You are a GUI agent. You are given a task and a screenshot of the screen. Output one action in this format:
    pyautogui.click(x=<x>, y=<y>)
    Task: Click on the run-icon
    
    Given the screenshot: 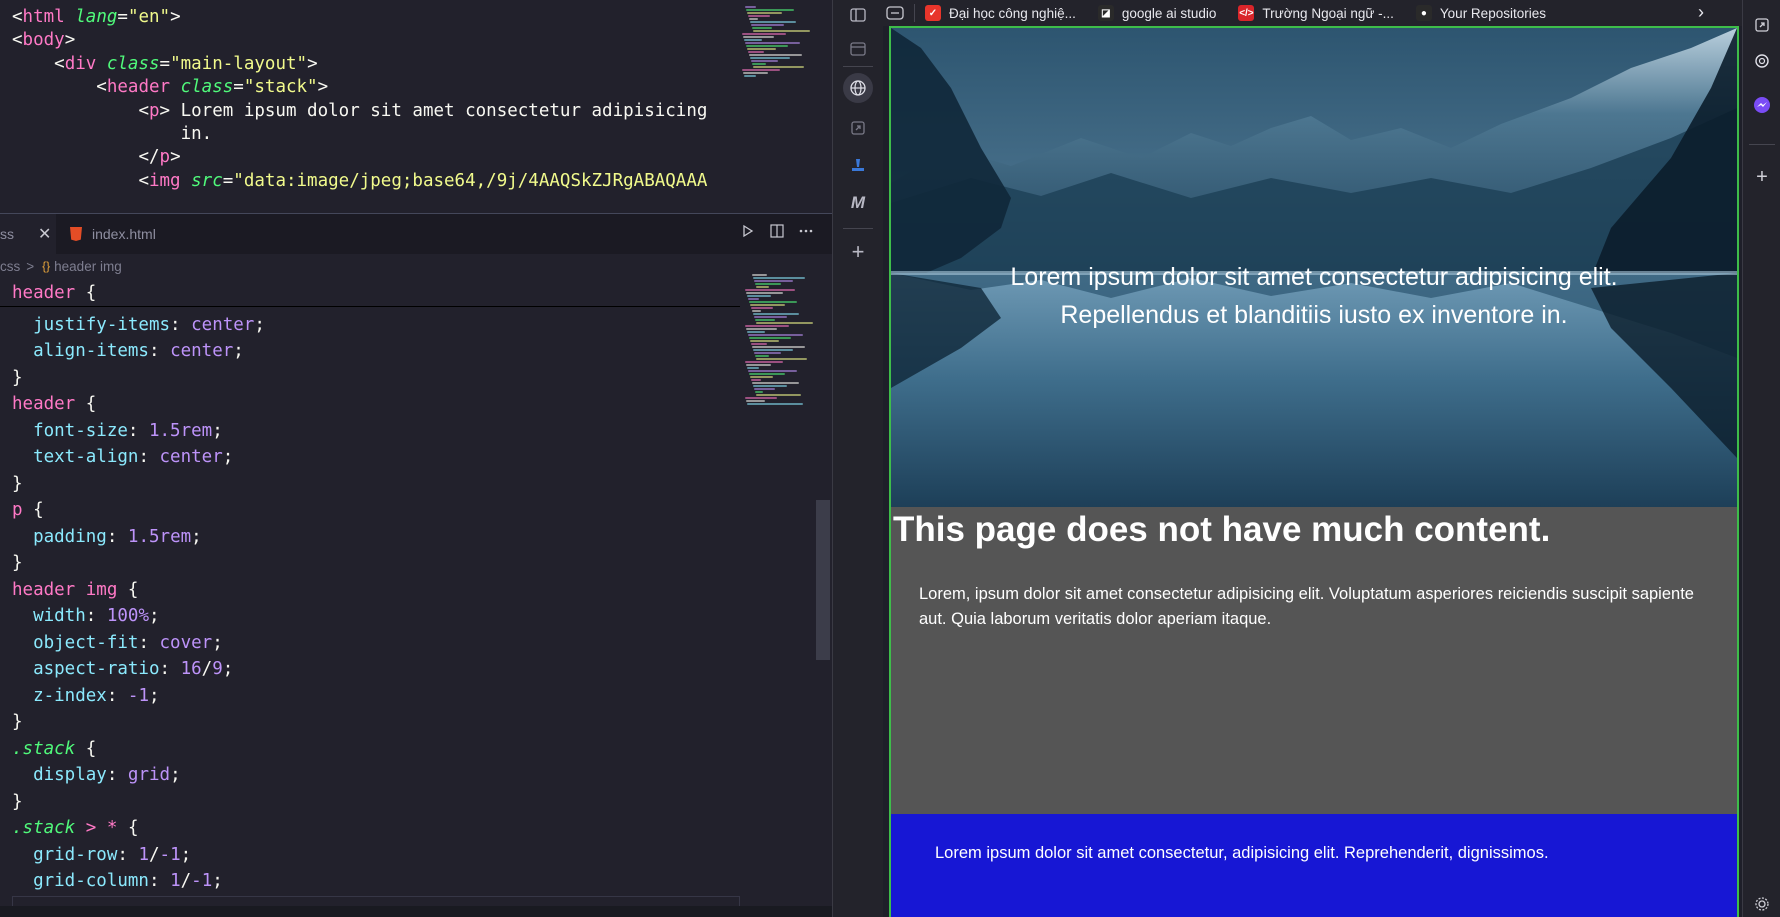 What is the action you would take?
    pyautogui.click(x=748, y=234)
    